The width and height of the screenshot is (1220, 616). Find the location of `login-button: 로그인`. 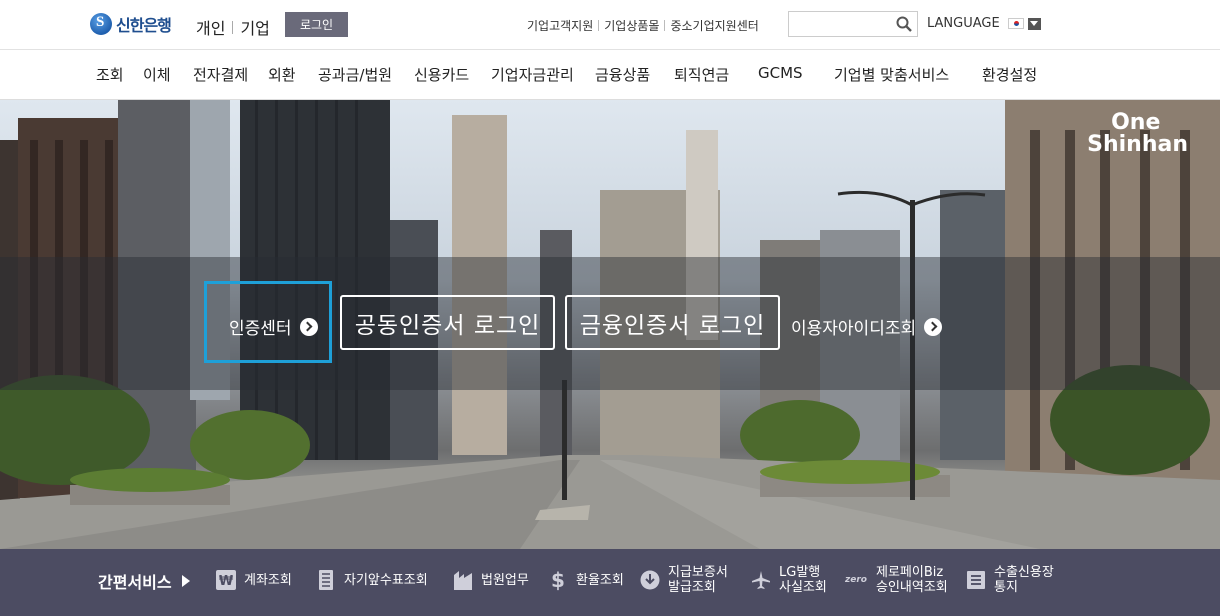

login-button: 로그인 is located at coordinates (316, 24).